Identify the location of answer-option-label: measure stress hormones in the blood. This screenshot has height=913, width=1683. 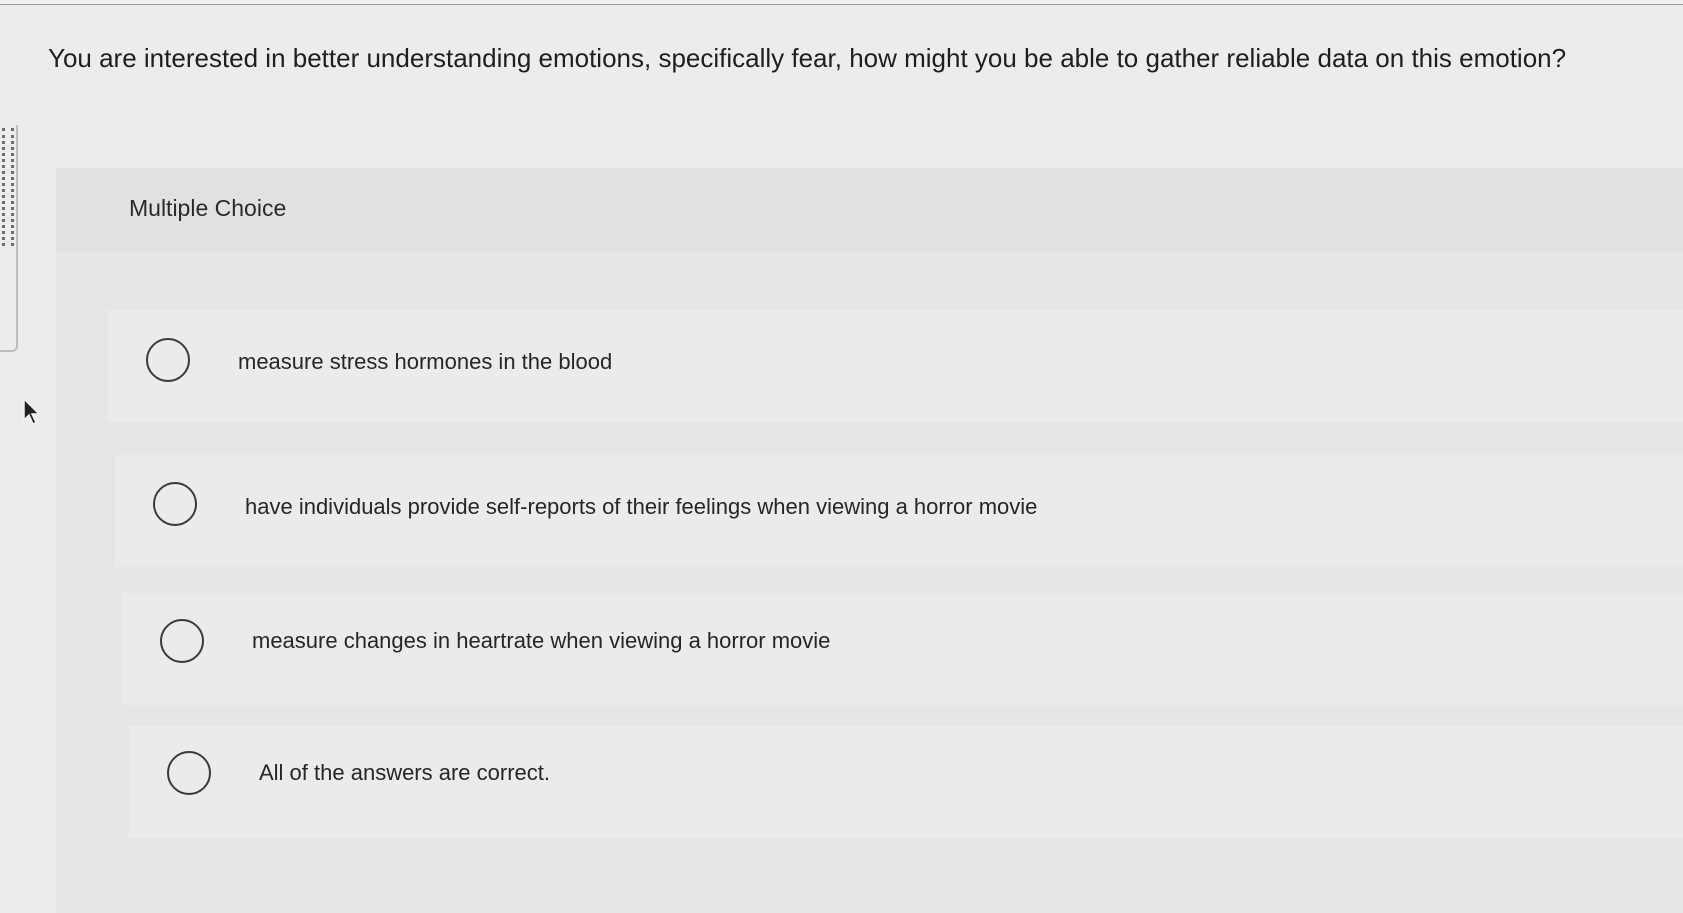
(425, 361).